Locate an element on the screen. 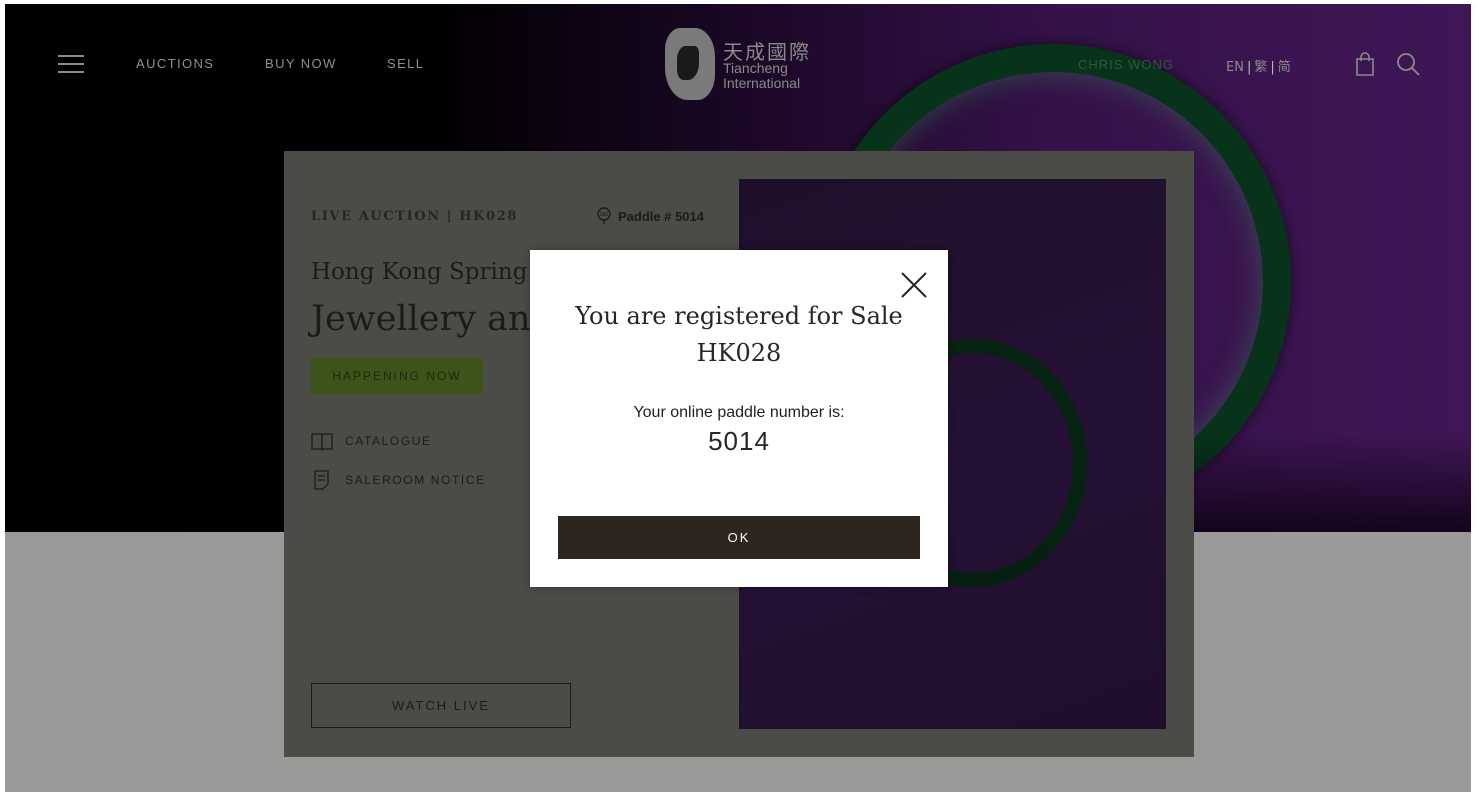 Image resolution: width=1479 pixels, height=799 pixels. ok-button: OK is located at coordinates (739, 537).